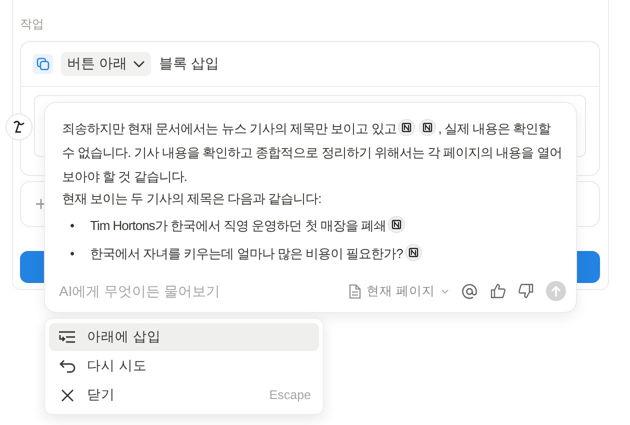 This screenshot has height=425, width=630. What do you see at coordinates (106, 64) in the screenshot?
I see `position-dropdown: 버튼 아래` at bounding box center [106, 64].